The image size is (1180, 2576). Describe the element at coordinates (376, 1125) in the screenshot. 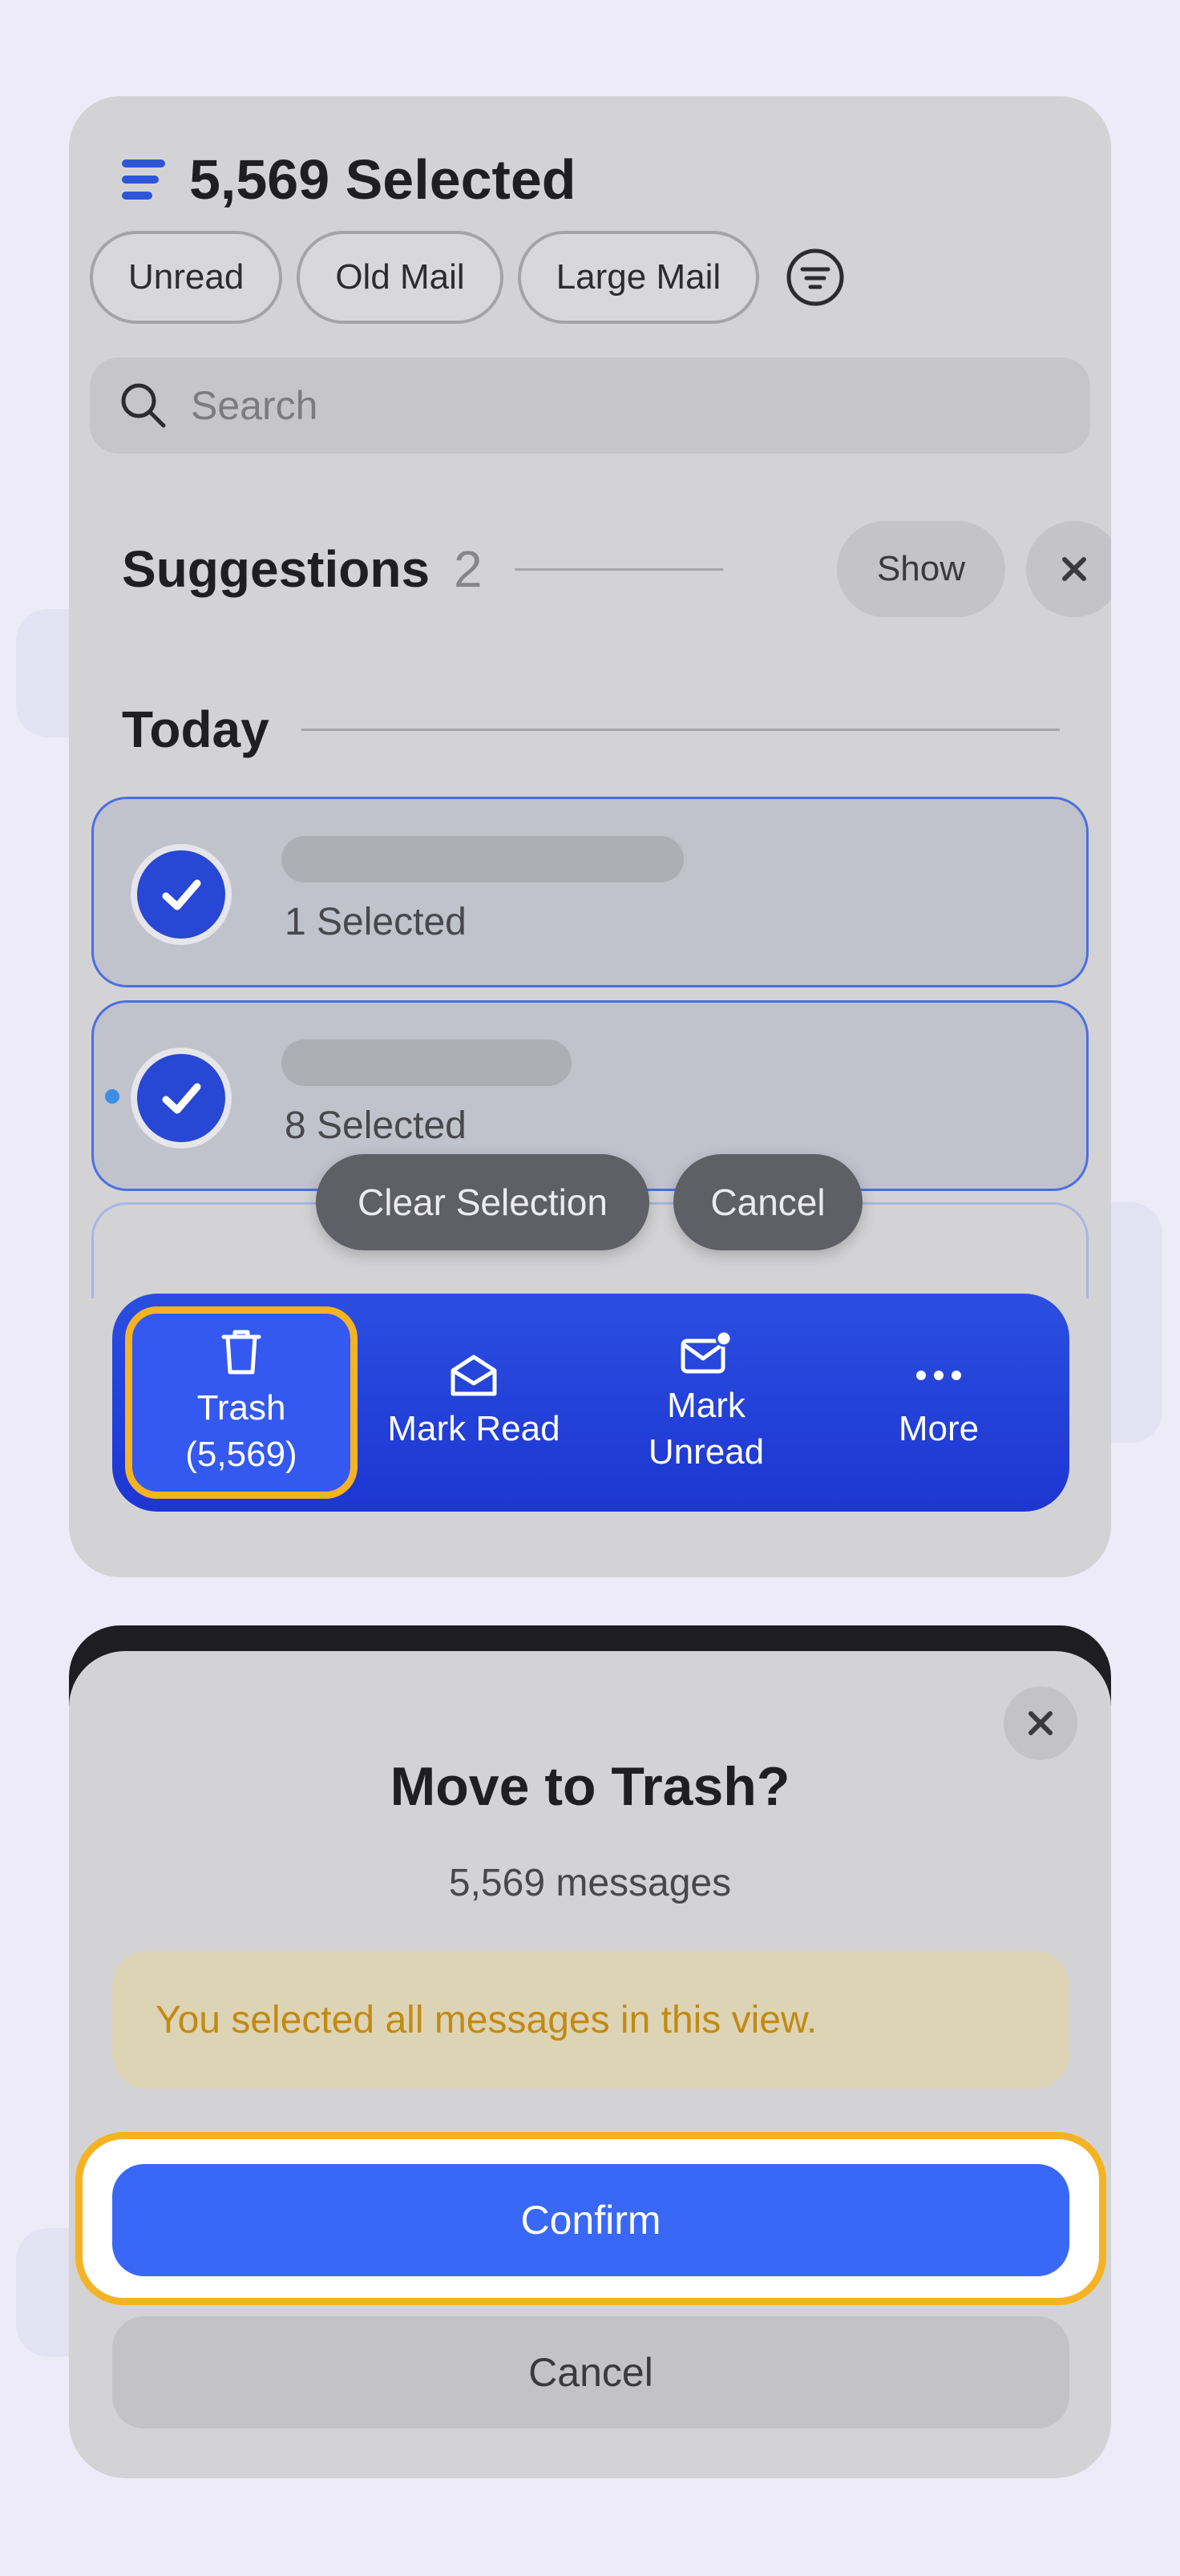

I see `selected-count-label: 8 Selected` at that location.